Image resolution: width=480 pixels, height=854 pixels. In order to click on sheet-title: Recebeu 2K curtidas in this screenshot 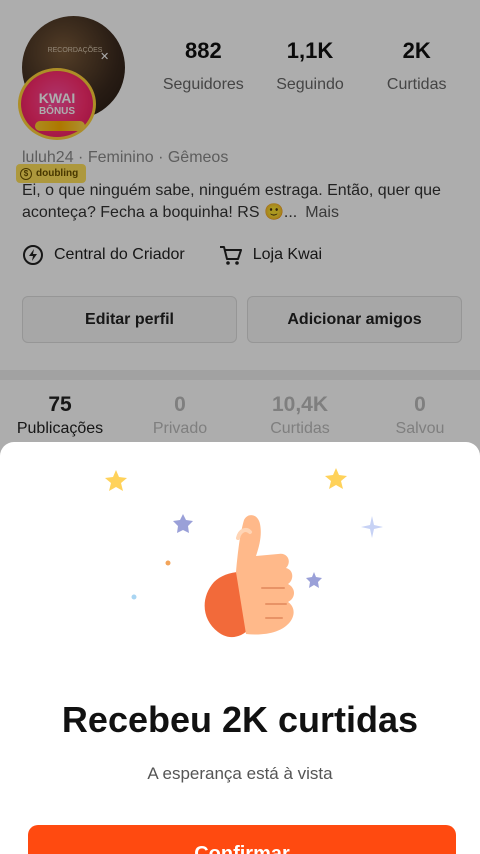, I will do `click(240, 719)`.